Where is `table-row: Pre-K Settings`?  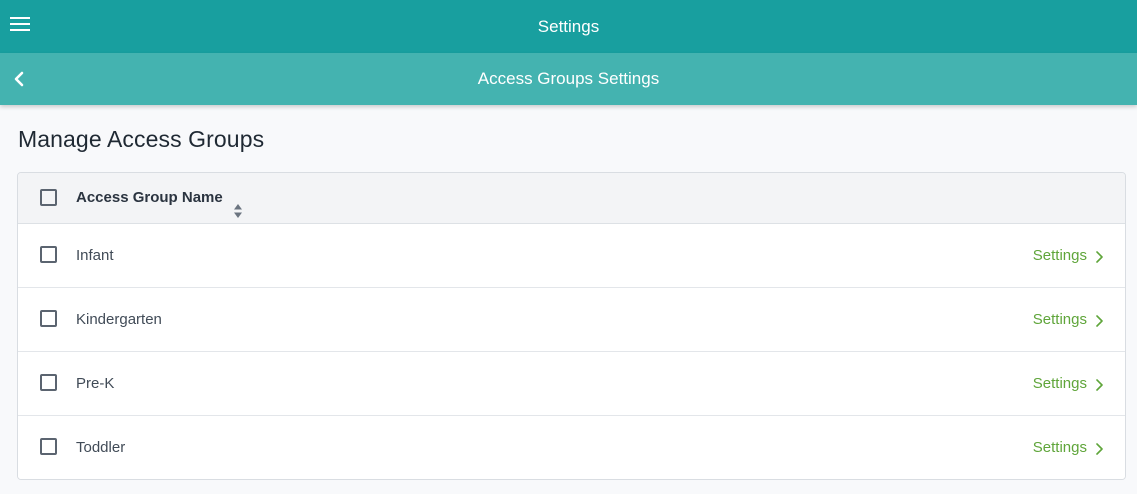
table-row: Pre-K Settings is located at coordinates (571, 384).